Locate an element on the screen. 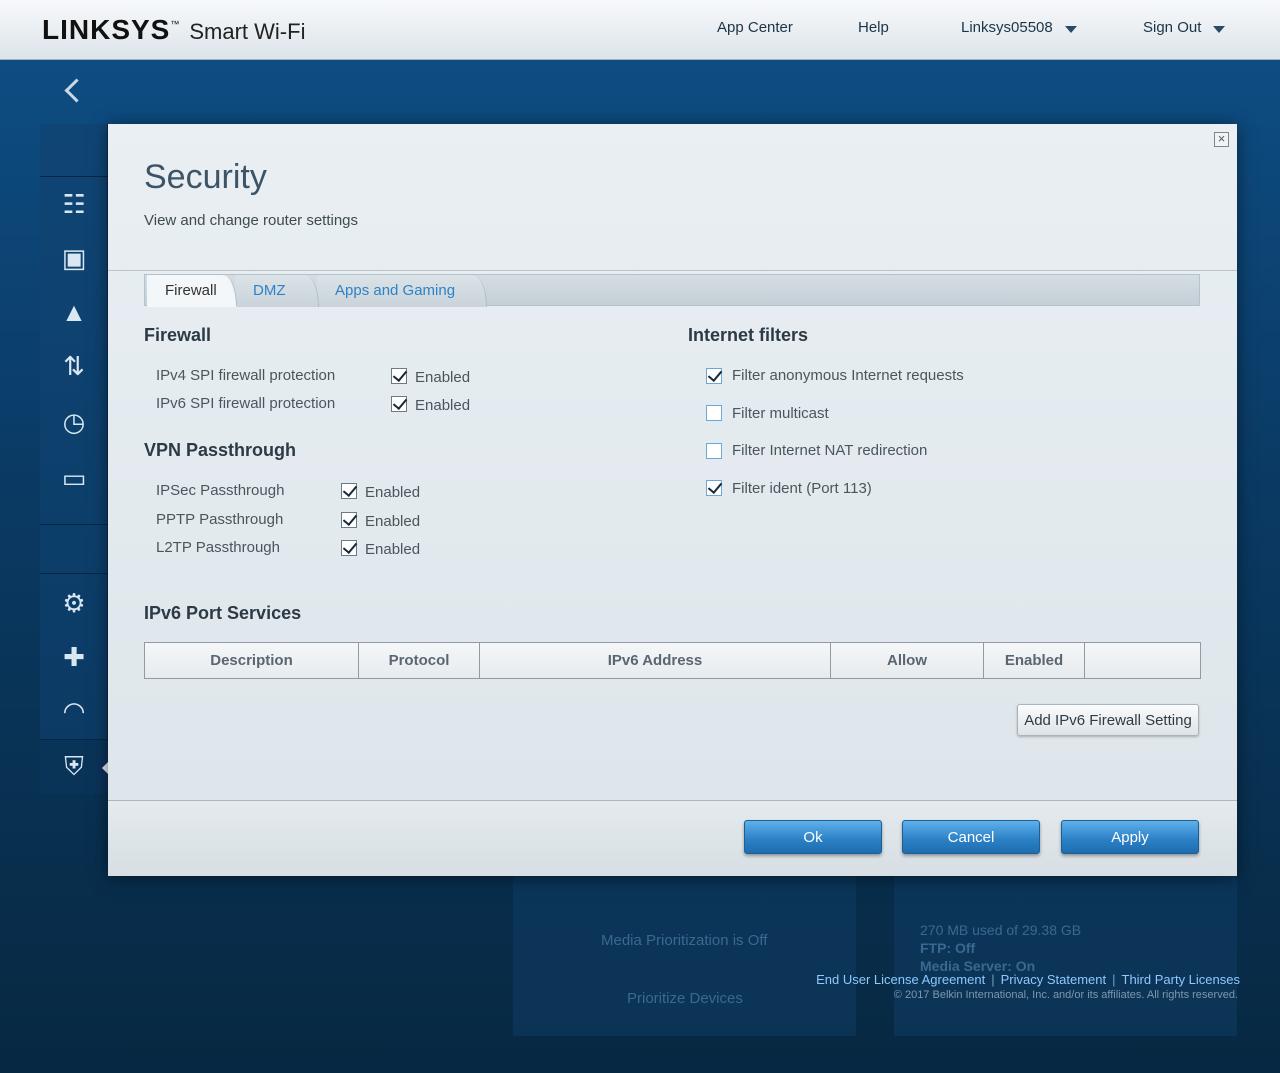 This screenshot has height=1073, width=1280. filter-nat-redirection-checkbox is located at coordinates (714, 451).